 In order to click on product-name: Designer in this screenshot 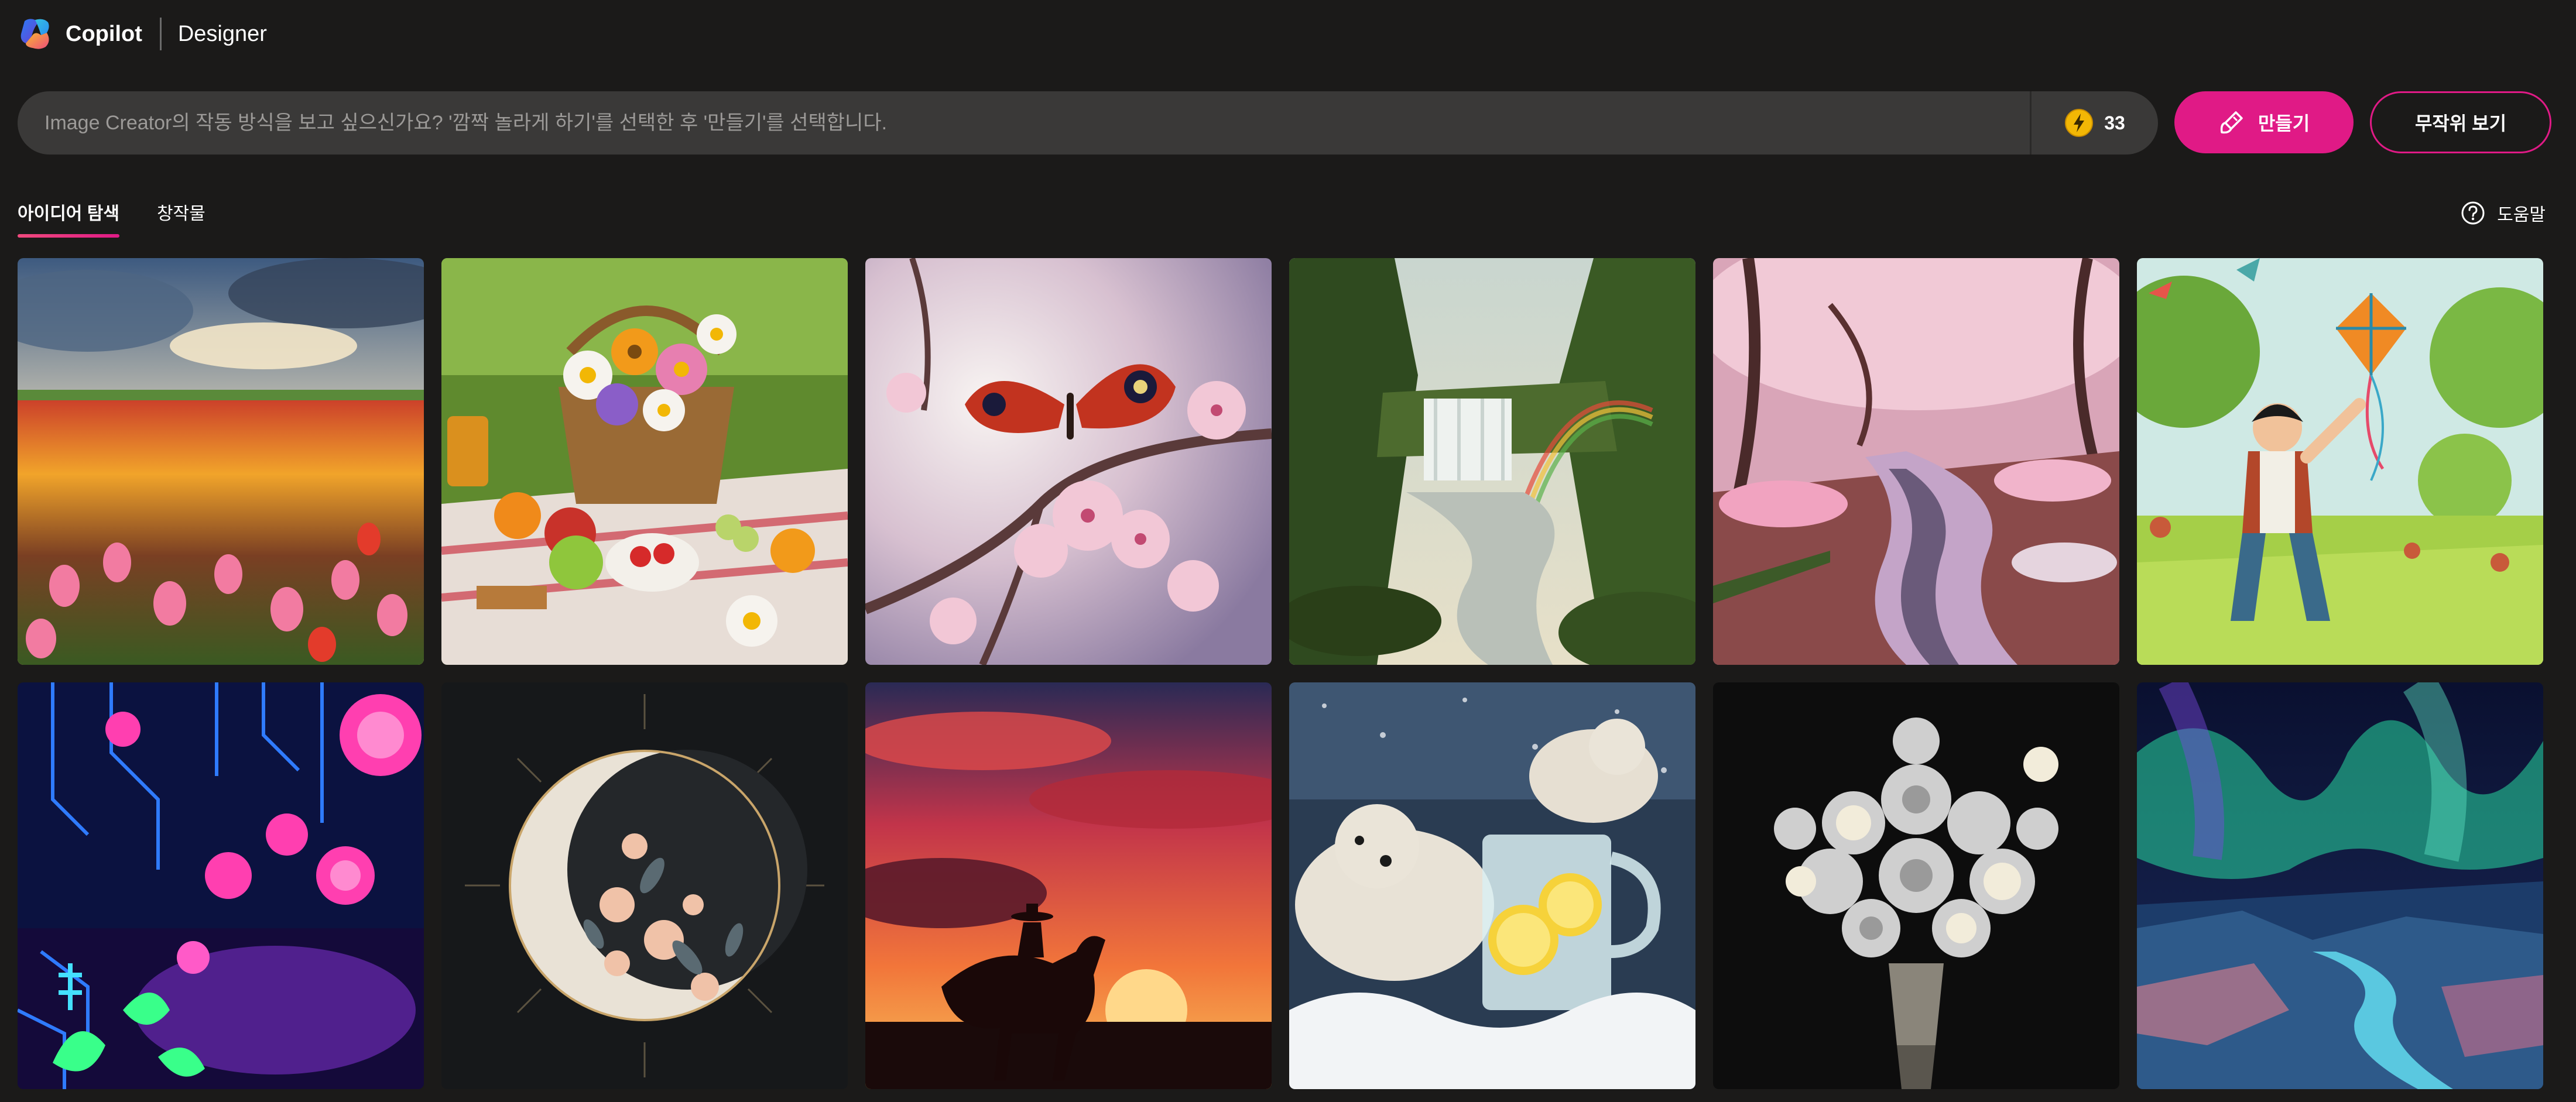, I will do `click(222, 33)`.